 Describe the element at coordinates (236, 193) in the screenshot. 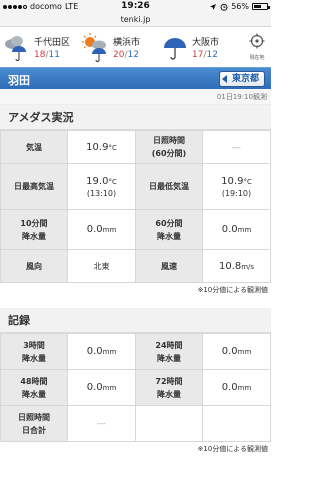

I see `value-time: (19:10)` at that location.